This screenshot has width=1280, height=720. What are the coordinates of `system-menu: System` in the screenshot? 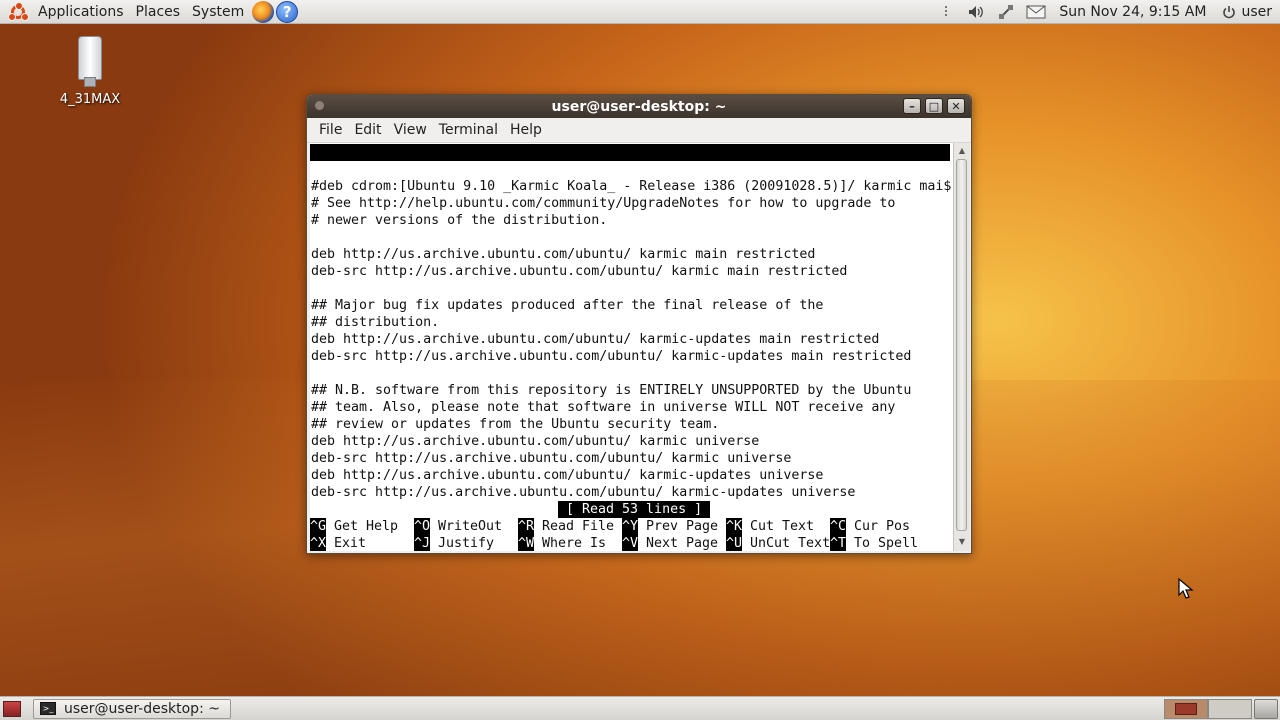 It's located at (218, 12).